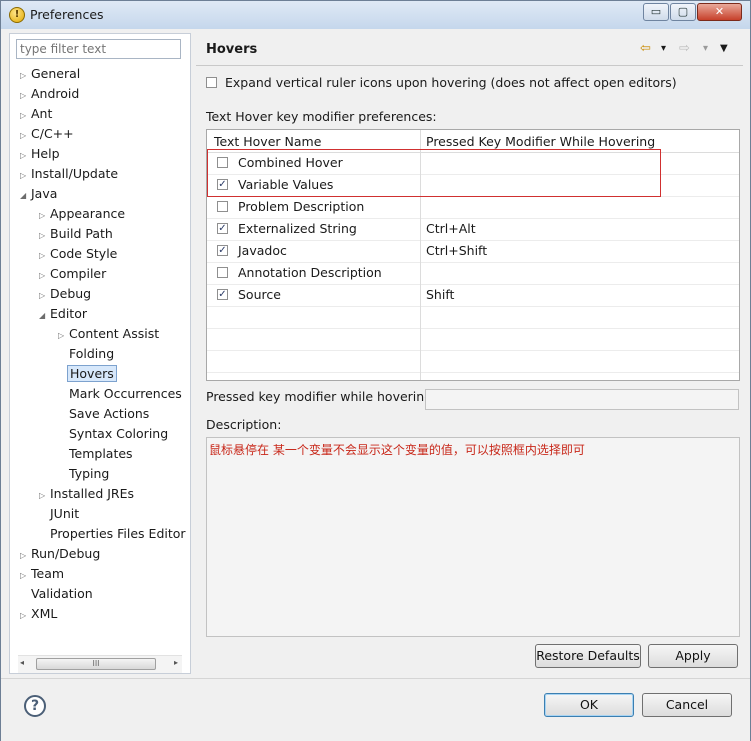  What do you see at coordinates (473, 273) in the screenshot?
I see `table-row: Annotation Description` at bounding box center [473, 273].